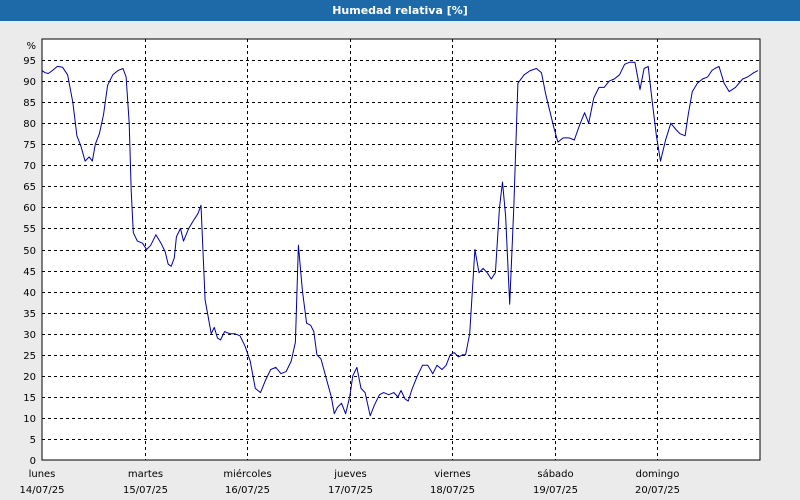 The image size is (800, 500). What do you see at coordinates (29, 293) in the screenshot?
I see `y-tick-label: 40` at bounding box center [29, 293].